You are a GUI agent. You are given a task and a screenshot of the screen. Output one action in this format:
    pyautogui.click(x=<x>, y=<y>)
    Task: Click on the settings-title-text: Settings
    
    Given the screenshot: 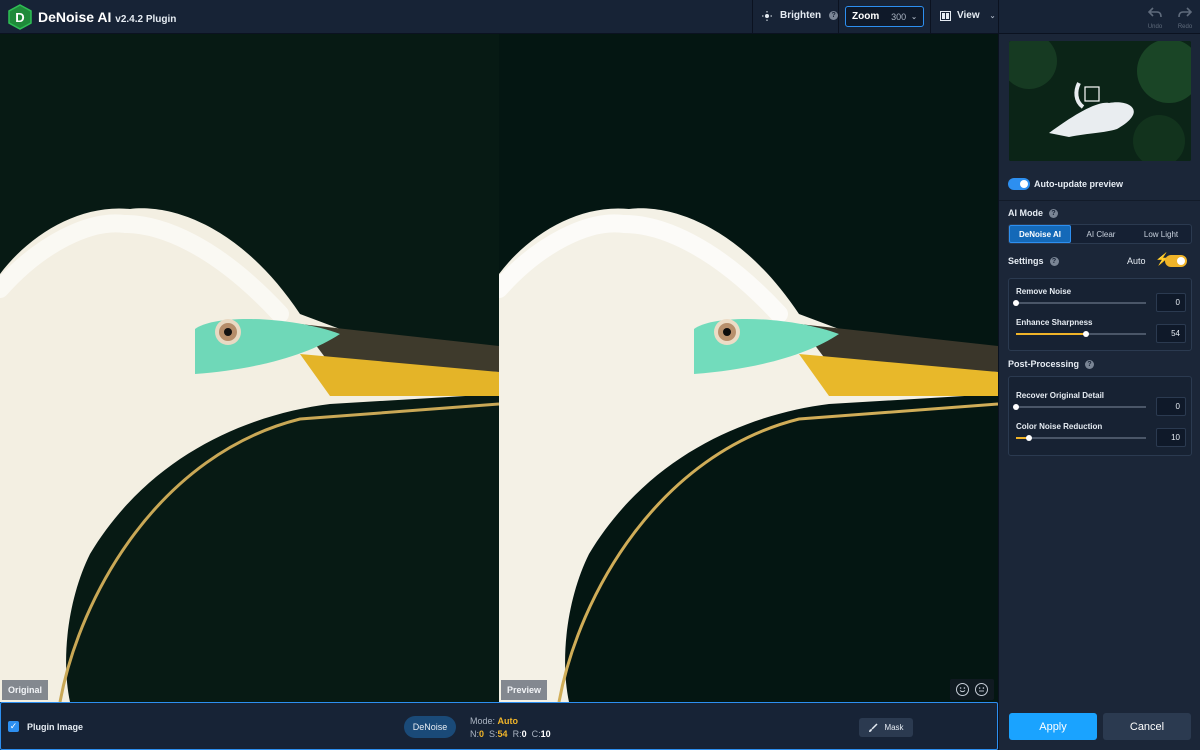 What is the action you would take?
    pyautogui.click(x=1026, y=261)
    